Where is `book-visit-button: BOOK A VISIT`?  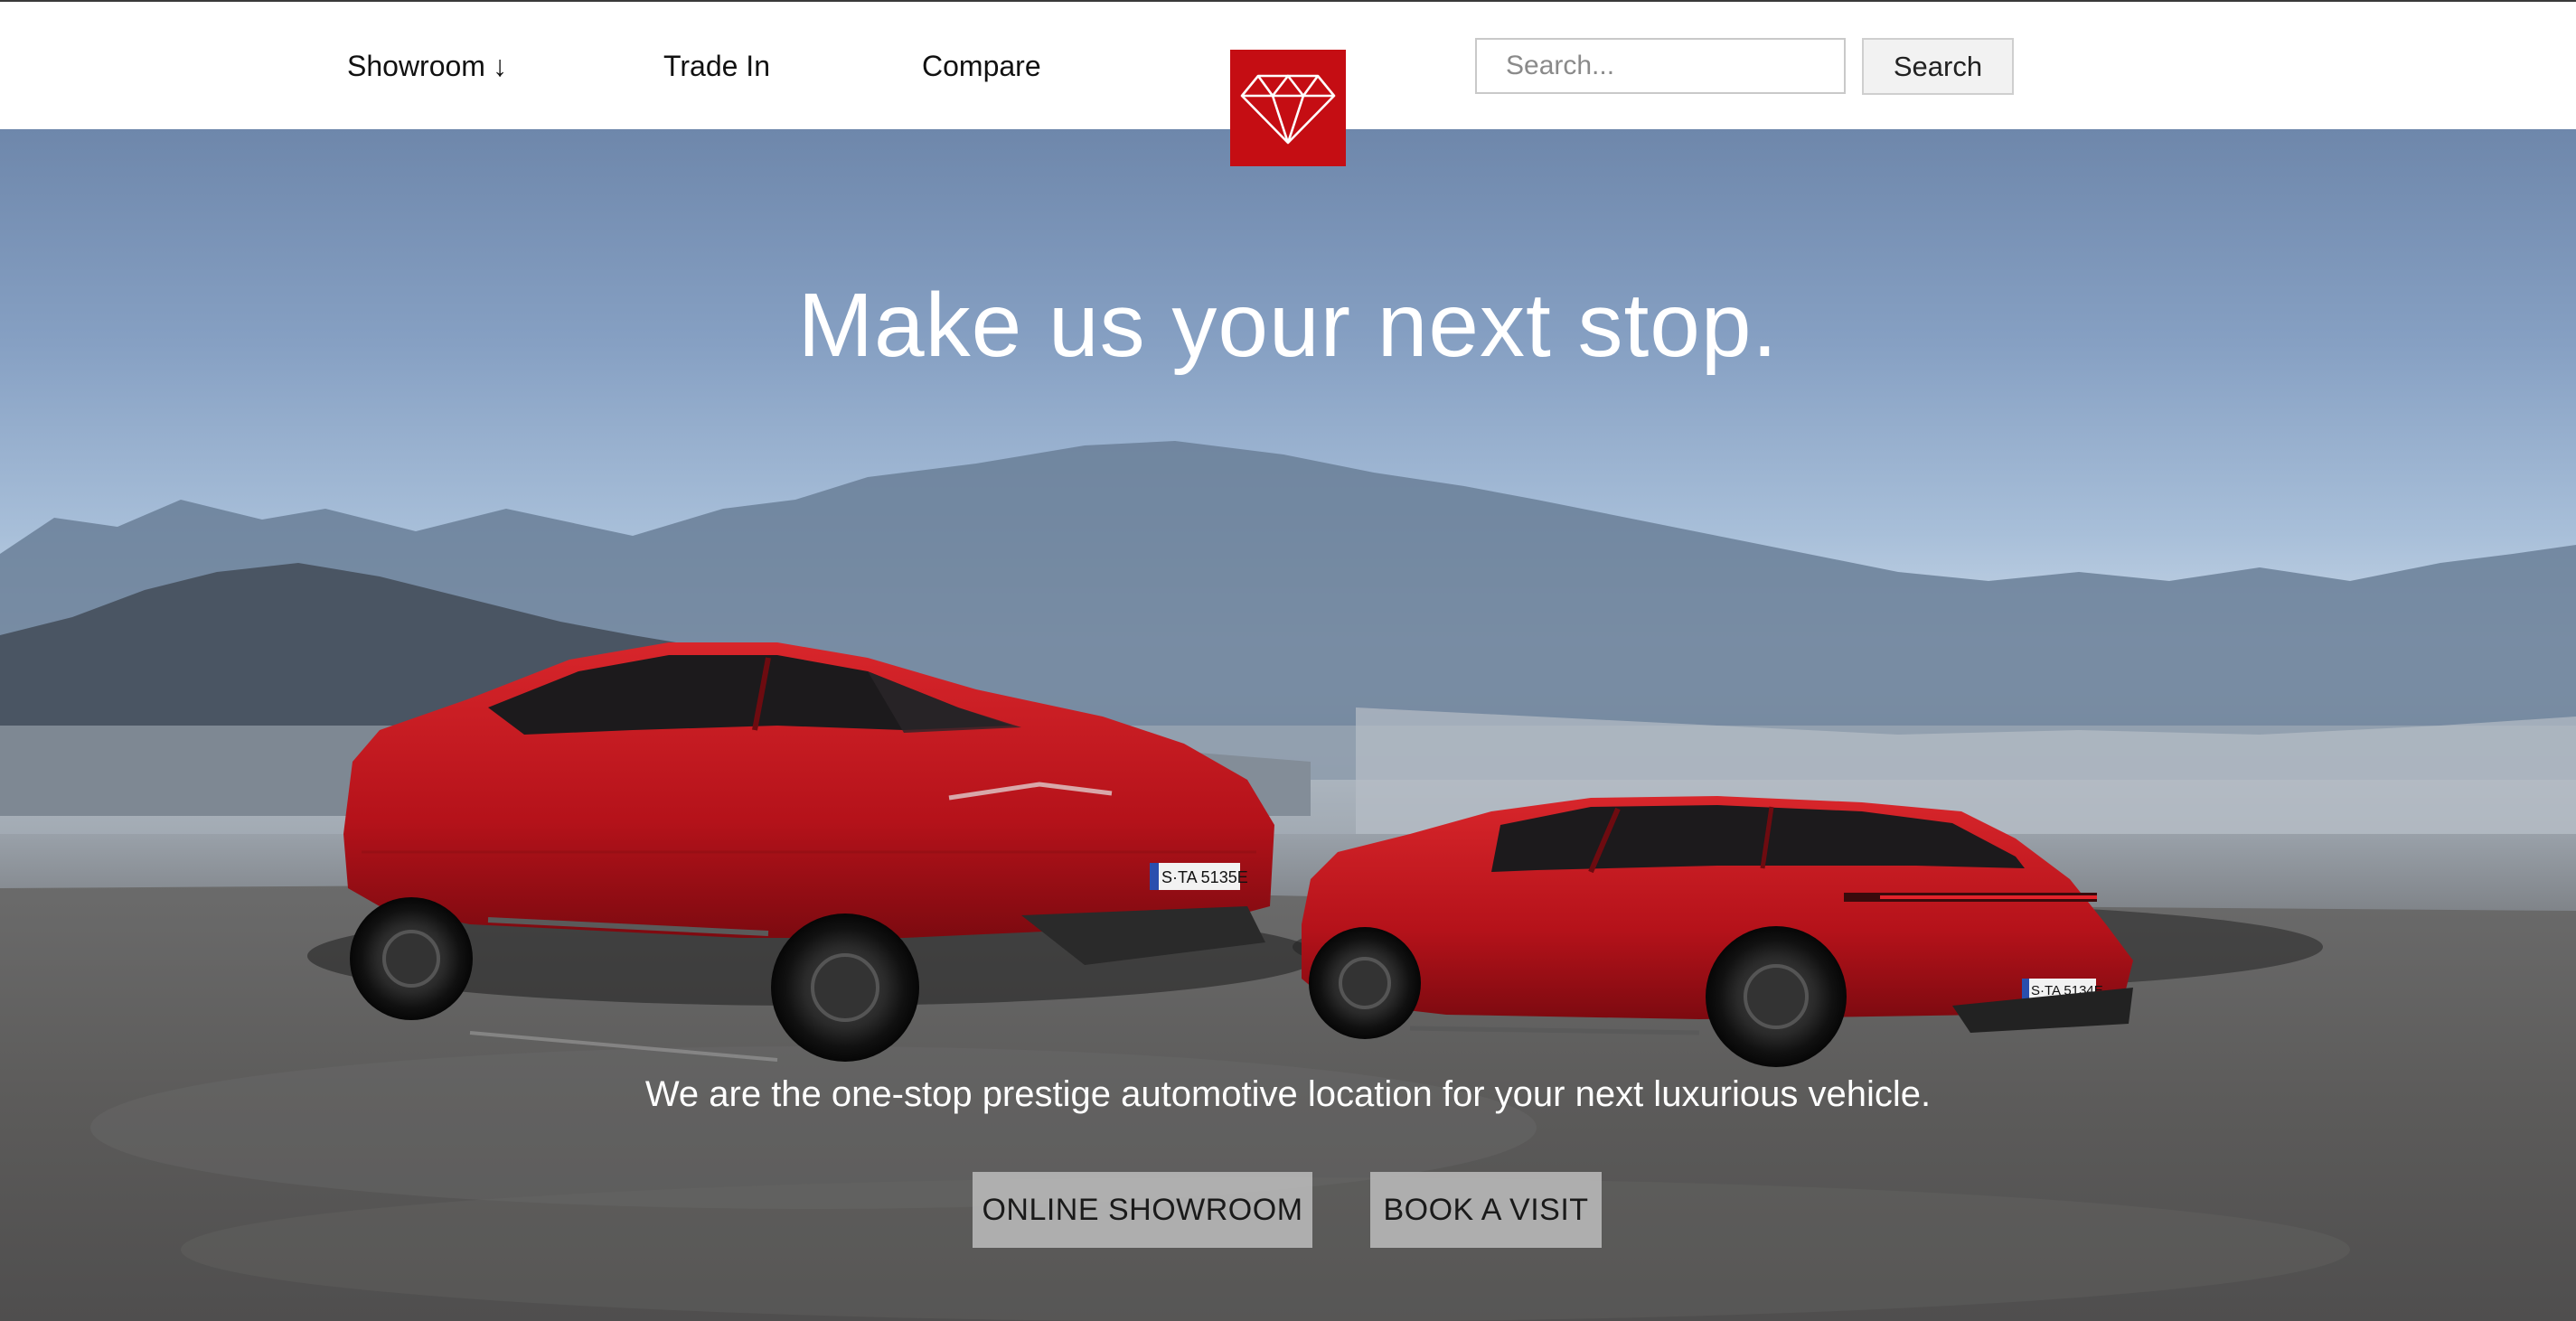 book-visit-button: BOOK A VISIT is located at coordinates (1486, 1210).